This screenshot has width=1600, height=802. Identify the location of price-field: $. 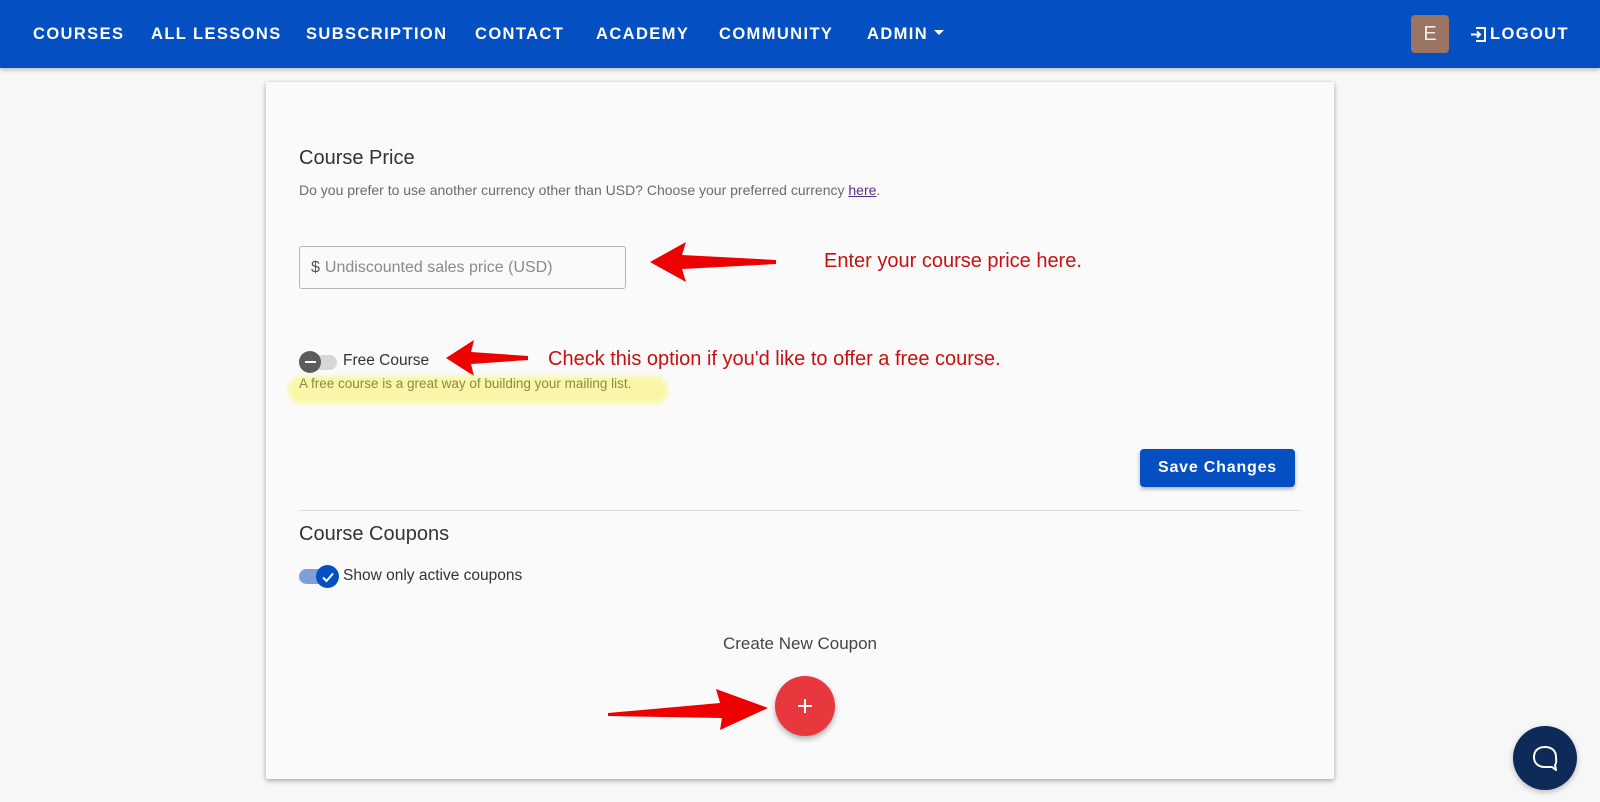
(462, 267).